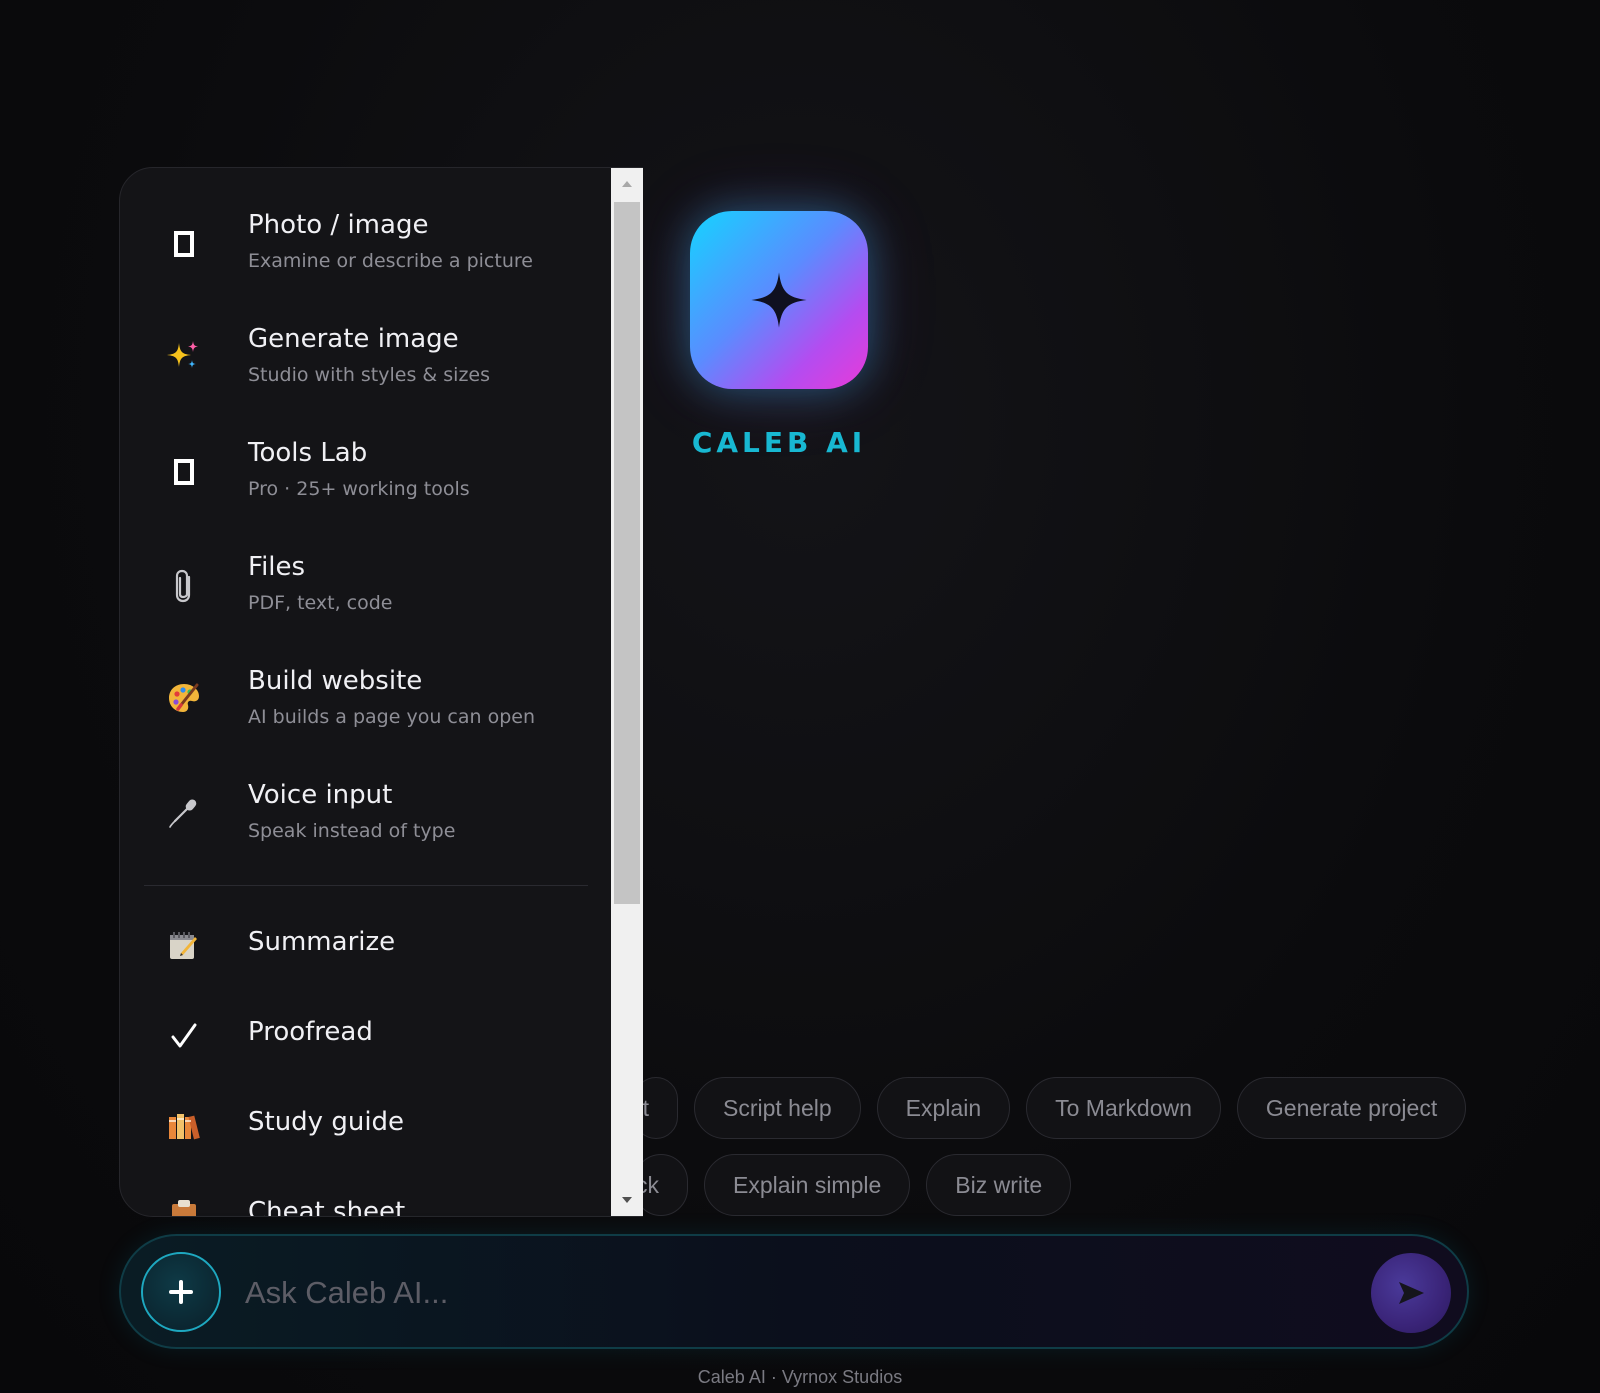 Image resolution: width=1600 pixels, height=1393 pixels. Describe the element at coordinates (392, 717) in the screenshot. I see `menu-item-subtitle: AI builds a page you can open` at that location.